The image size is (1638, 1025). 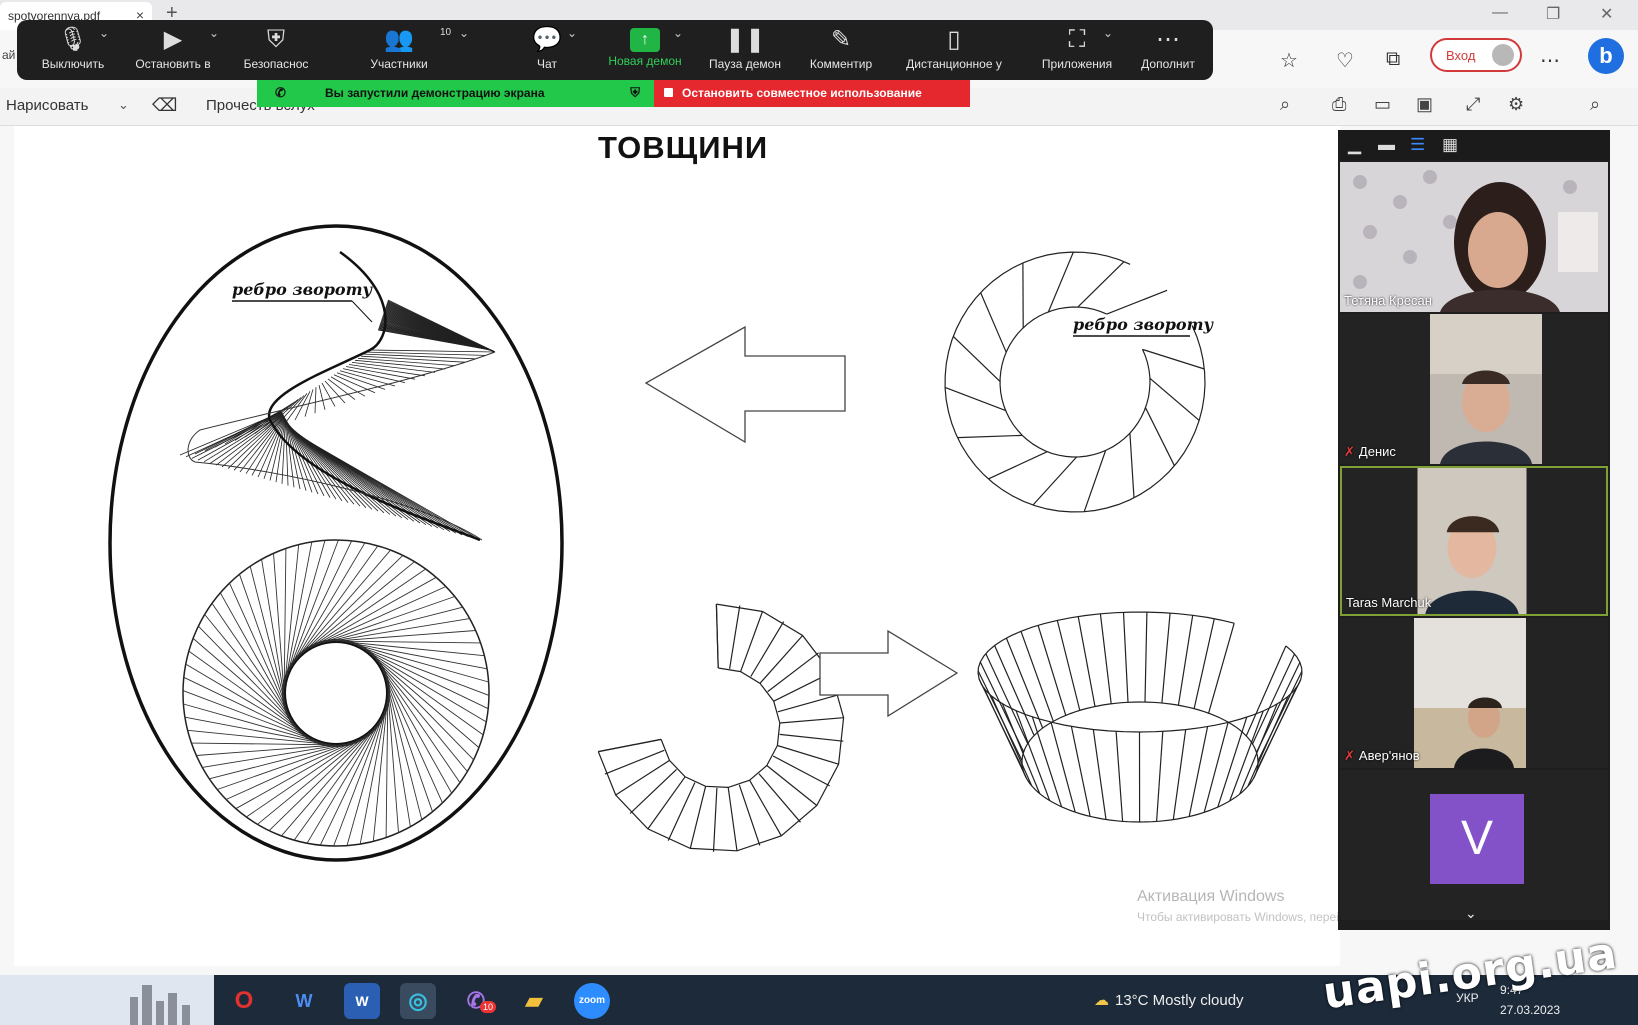 What do you see at coordinates (488, 1007) in the screenshot?
I see `viber-badge: 10` at bounding box center [488, 1007].